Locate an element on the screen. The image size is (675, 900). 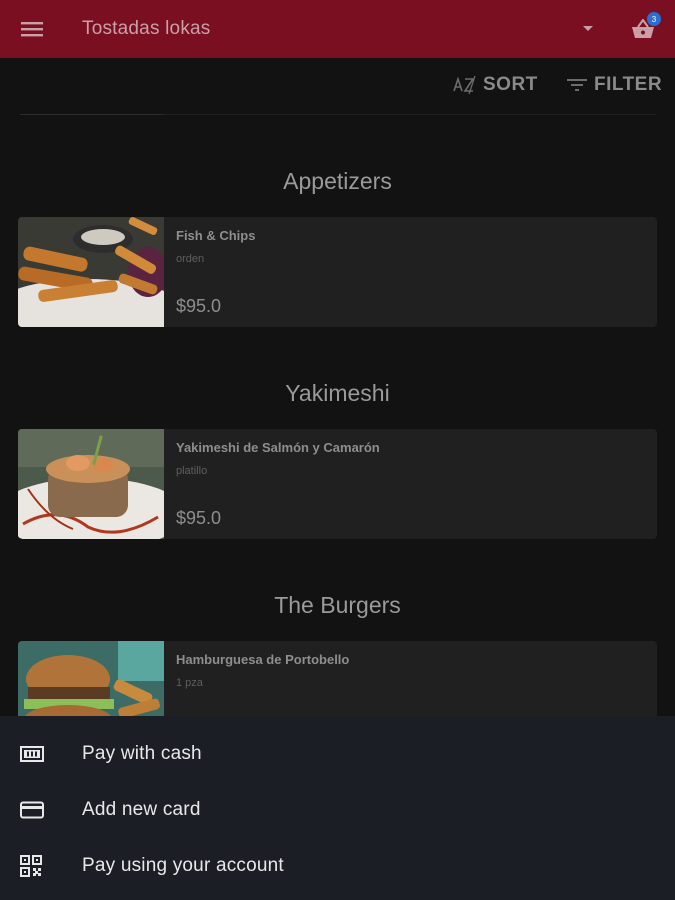
menu-button is located at coordinates (32, 29).